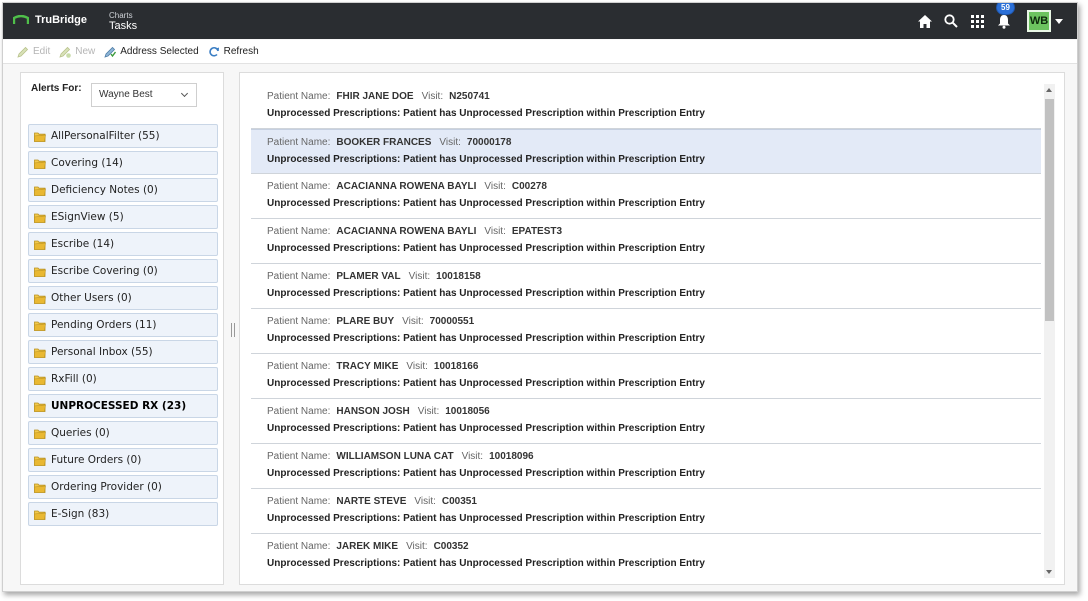 This screenshot has width=1088, height=601. I want to click on folder-label: Pending Orders (11), so click(104, 325).